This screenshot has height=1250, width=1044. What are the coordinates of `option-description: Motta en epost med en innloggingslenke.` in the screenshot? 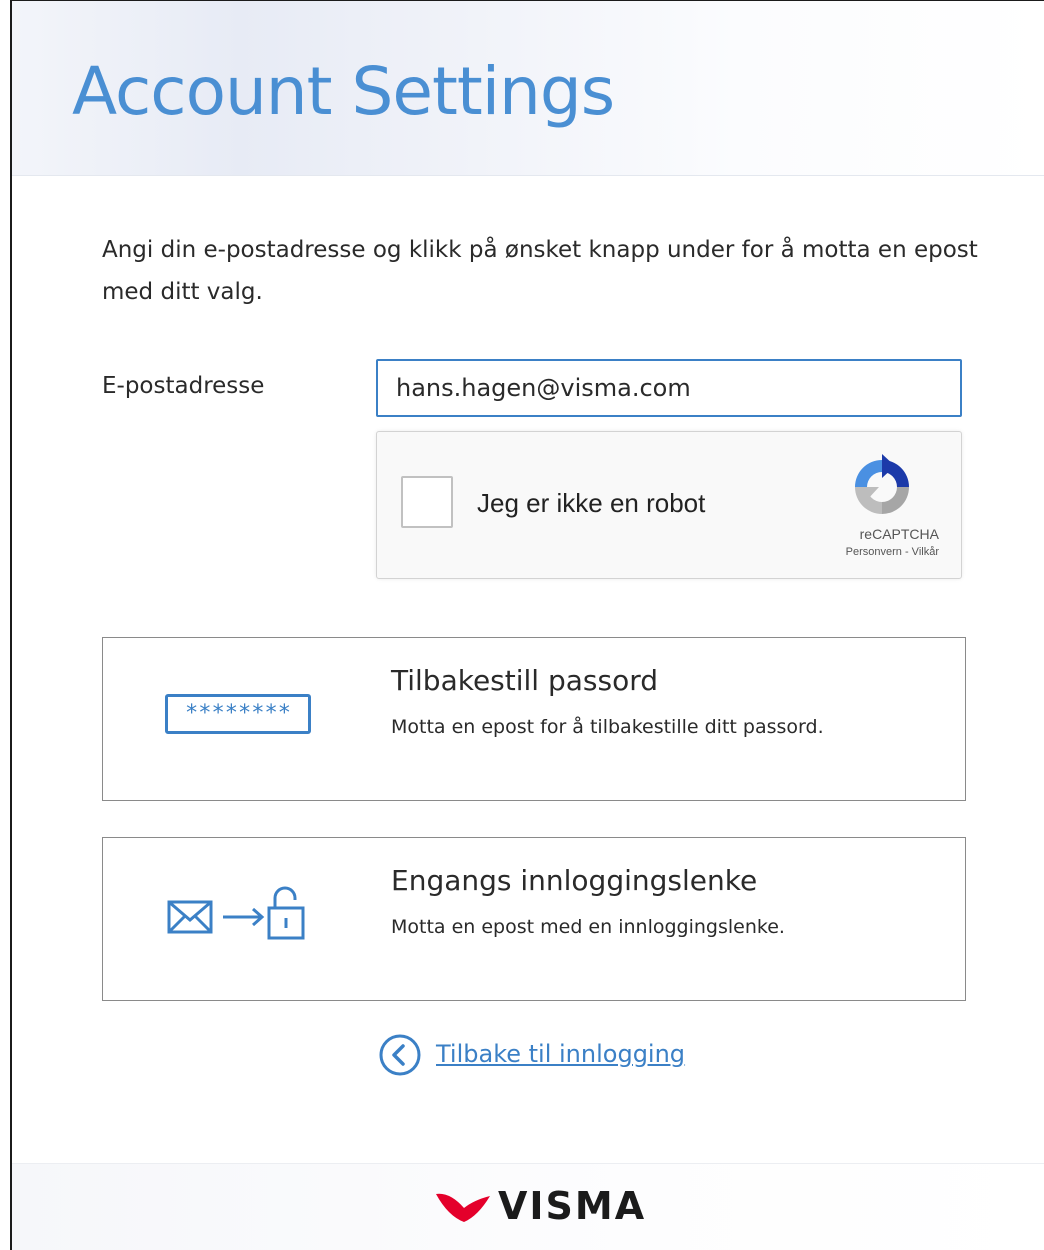 It's located at (588, 927).